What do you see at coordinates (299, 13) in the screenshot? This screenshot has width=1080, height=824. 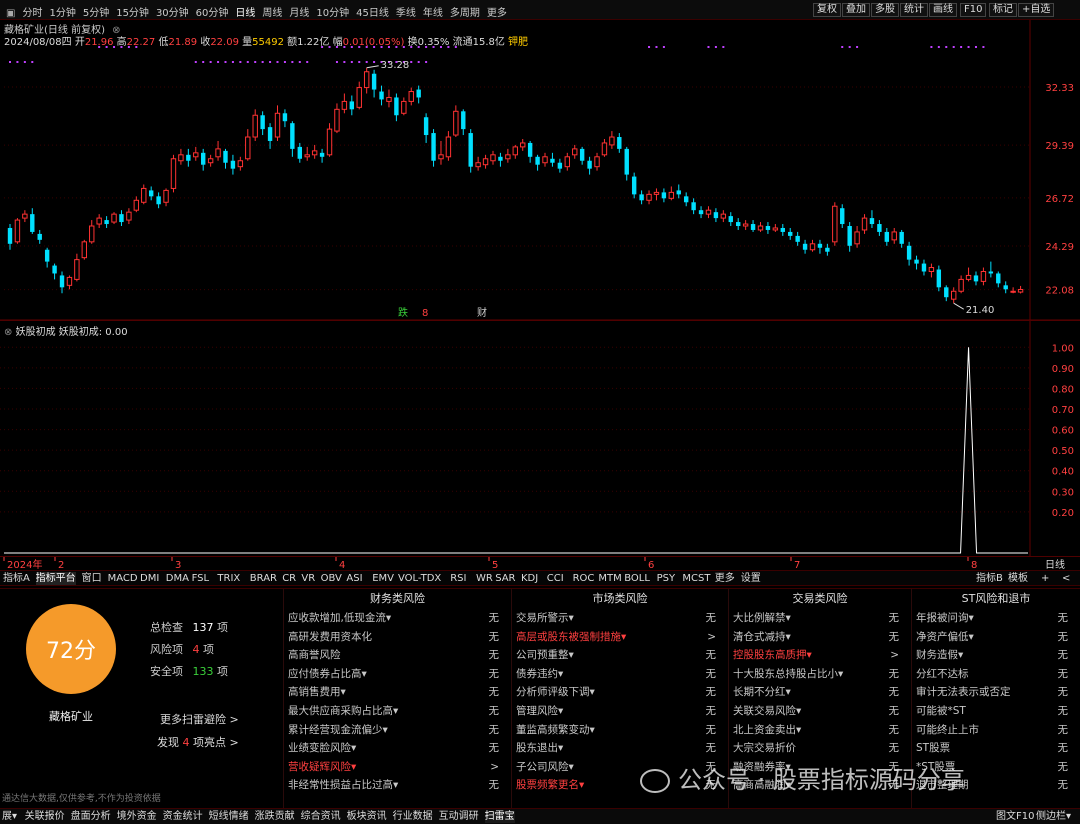 I see `timeframe-8: 月线` at bounding box center [299, 13].